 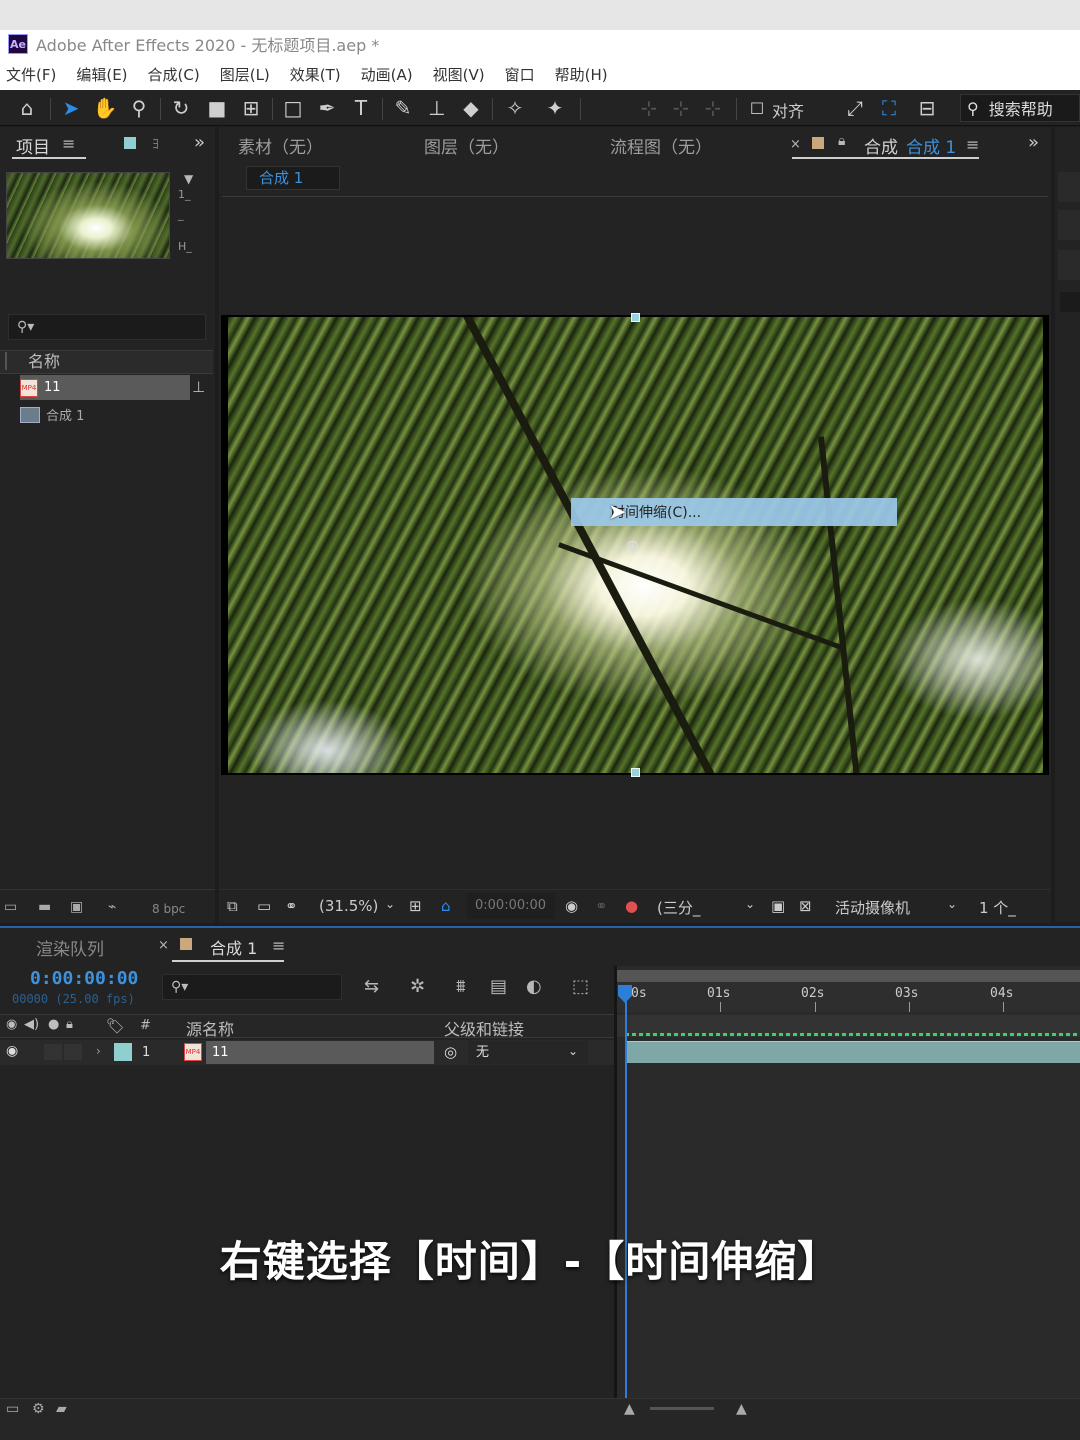 What do you see at coordinates (264, 906) in the screenshot?
I see `monitor-icon: ▭` at bounding box center [264, 906].